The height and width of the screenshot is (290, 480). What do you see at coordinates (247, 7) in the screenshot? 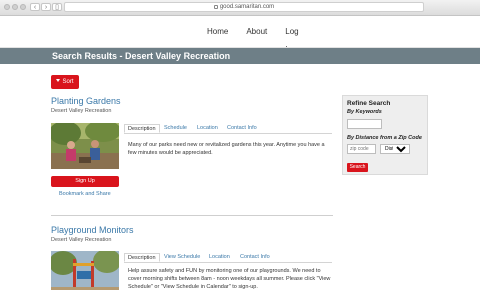
I see `url-text: good.samaritan.com` at bounding box center [247, 7].